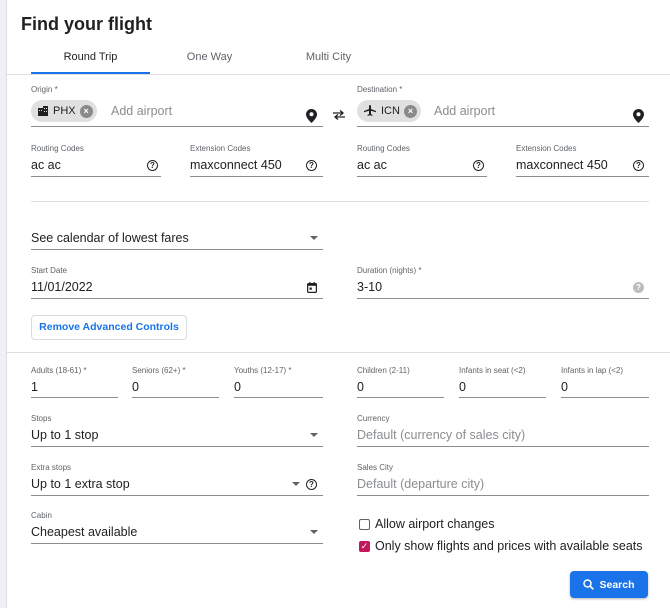 This screenshot has height=608, width=670. Describe the element at coordinates (564, 387) in the screenshot. I see `infants-lap-input: 0` at that location.